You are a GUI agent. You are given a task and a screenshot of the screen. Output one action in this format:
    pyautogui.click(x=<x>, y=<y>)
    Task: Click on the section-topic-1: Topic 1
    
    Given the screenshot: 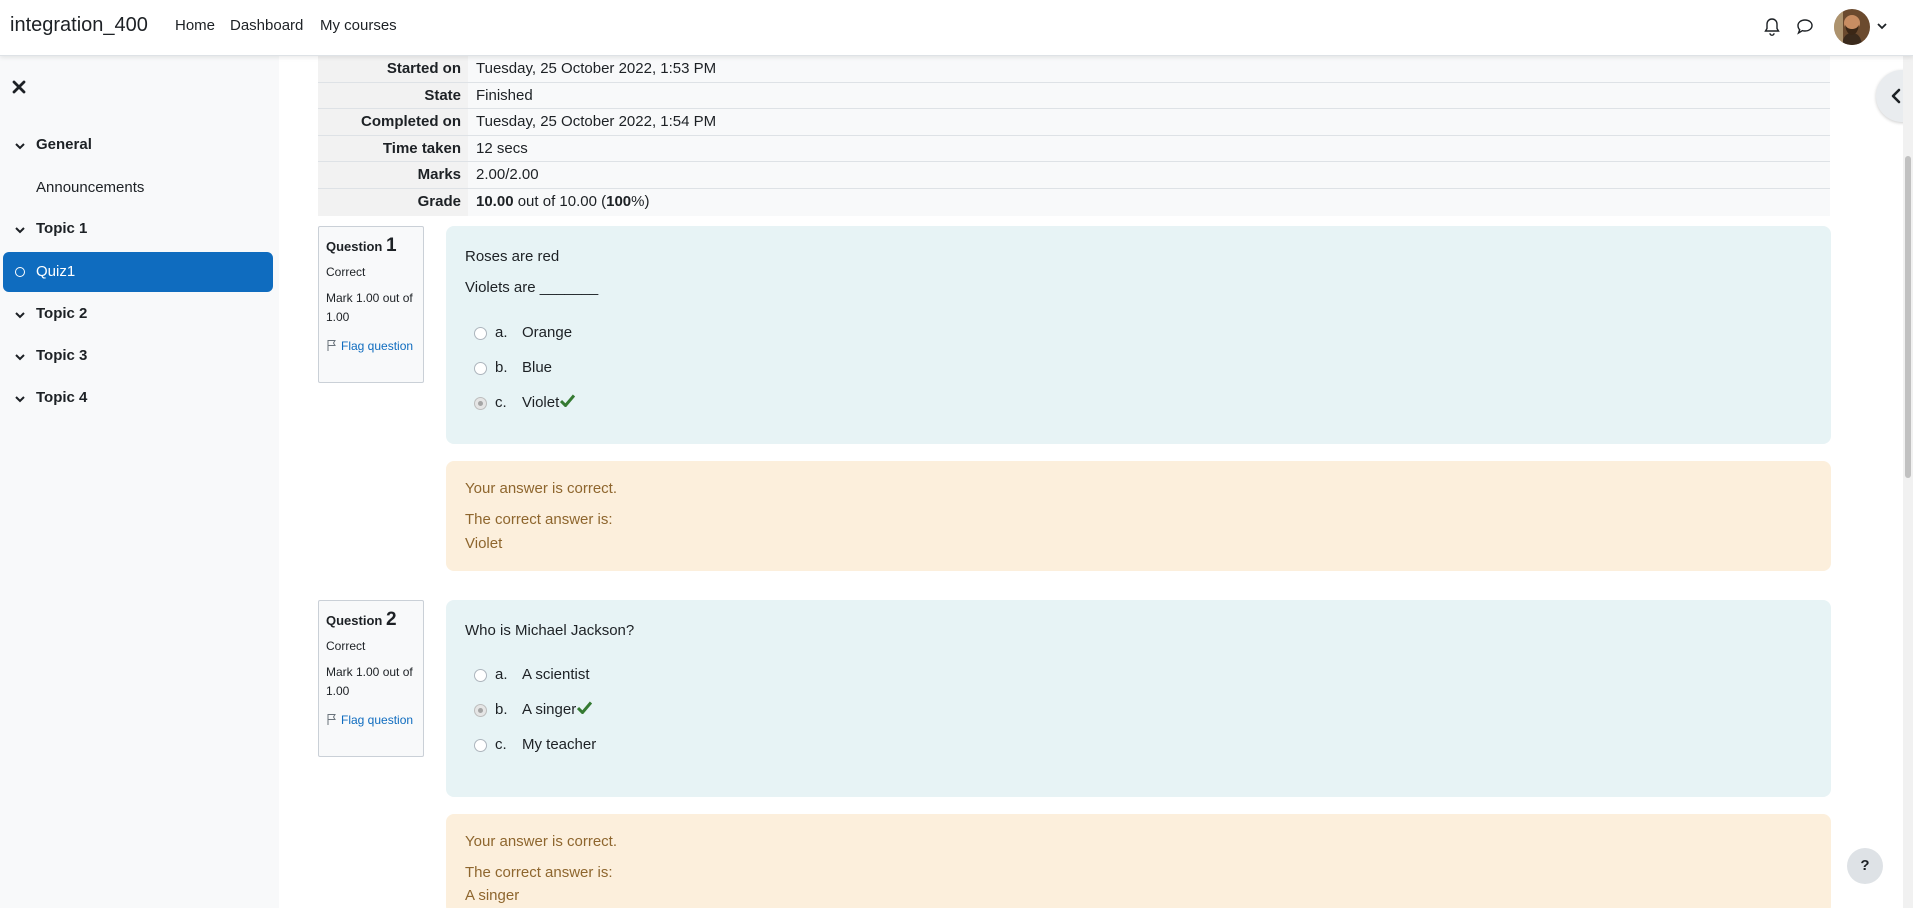 What is the action you would take?
    pyautogui.click(x=61, y=228)
    